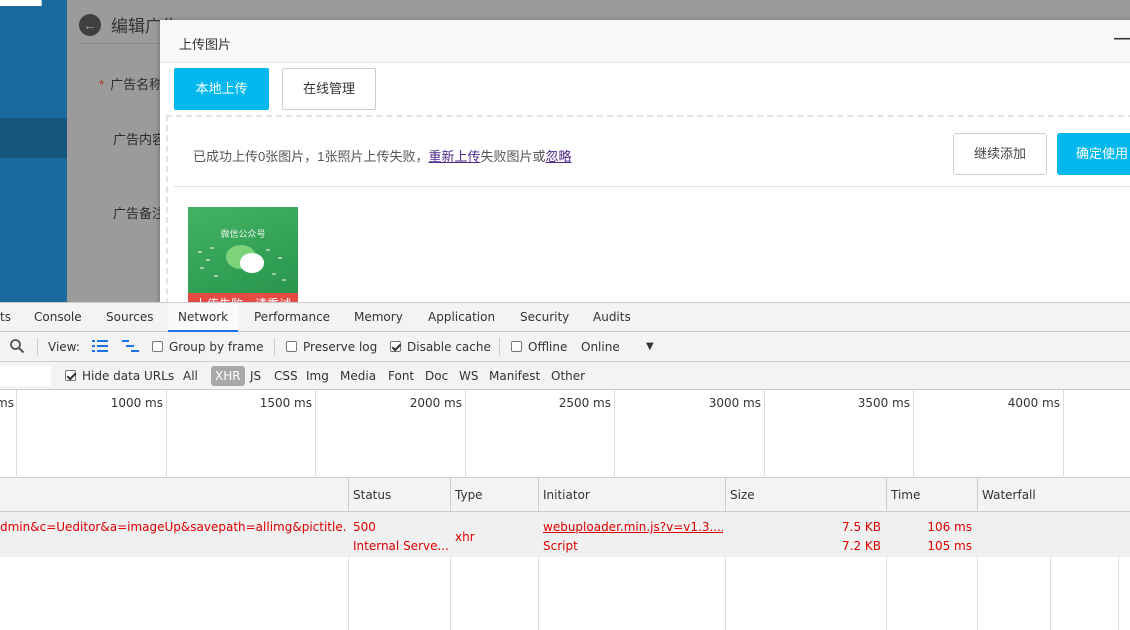 The height and width of the screenshot is (630, 1130). Describe the element at coordinates (1033, 403) in the screenshot. I see `timeline-tick-label: 4000 ms` at that location.